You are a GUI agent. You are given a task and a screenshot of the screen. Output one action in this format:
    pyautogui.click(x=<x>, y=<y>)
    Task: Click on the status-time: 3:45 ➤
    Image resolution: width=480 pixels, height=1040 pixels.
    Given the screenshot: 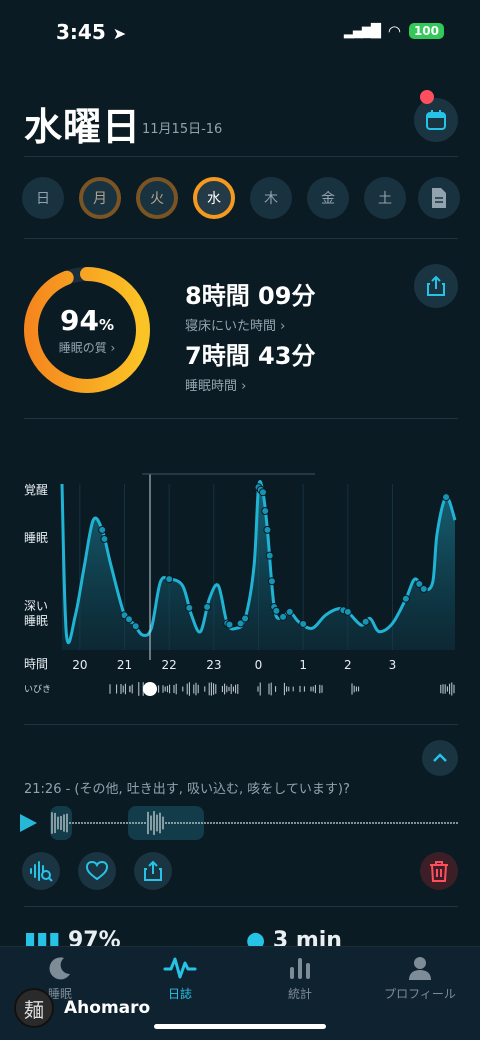 What is the action you would take?
    pyautogui.click(x=91, y=32)
    